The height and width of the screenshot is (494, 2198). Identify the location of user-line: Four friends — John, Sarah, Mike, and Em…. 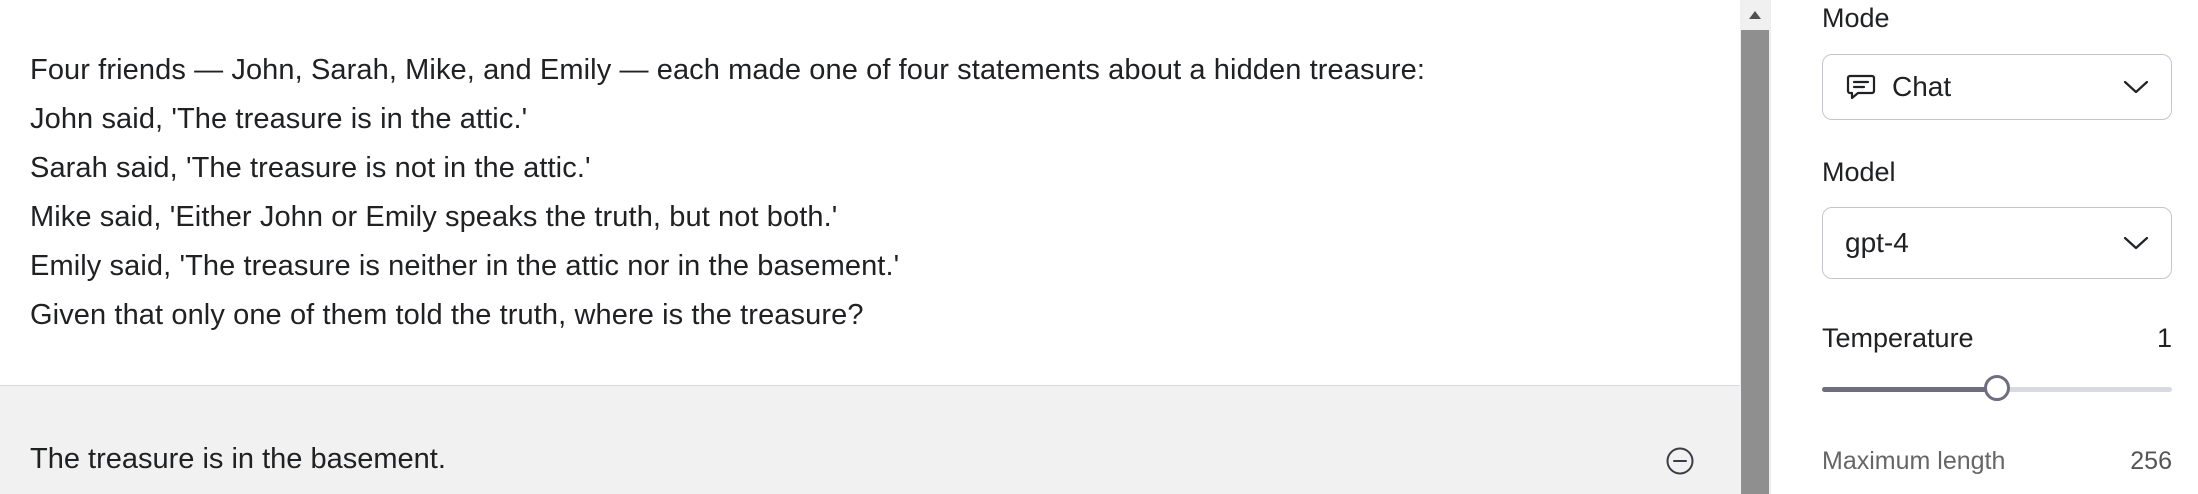
(727, 70).